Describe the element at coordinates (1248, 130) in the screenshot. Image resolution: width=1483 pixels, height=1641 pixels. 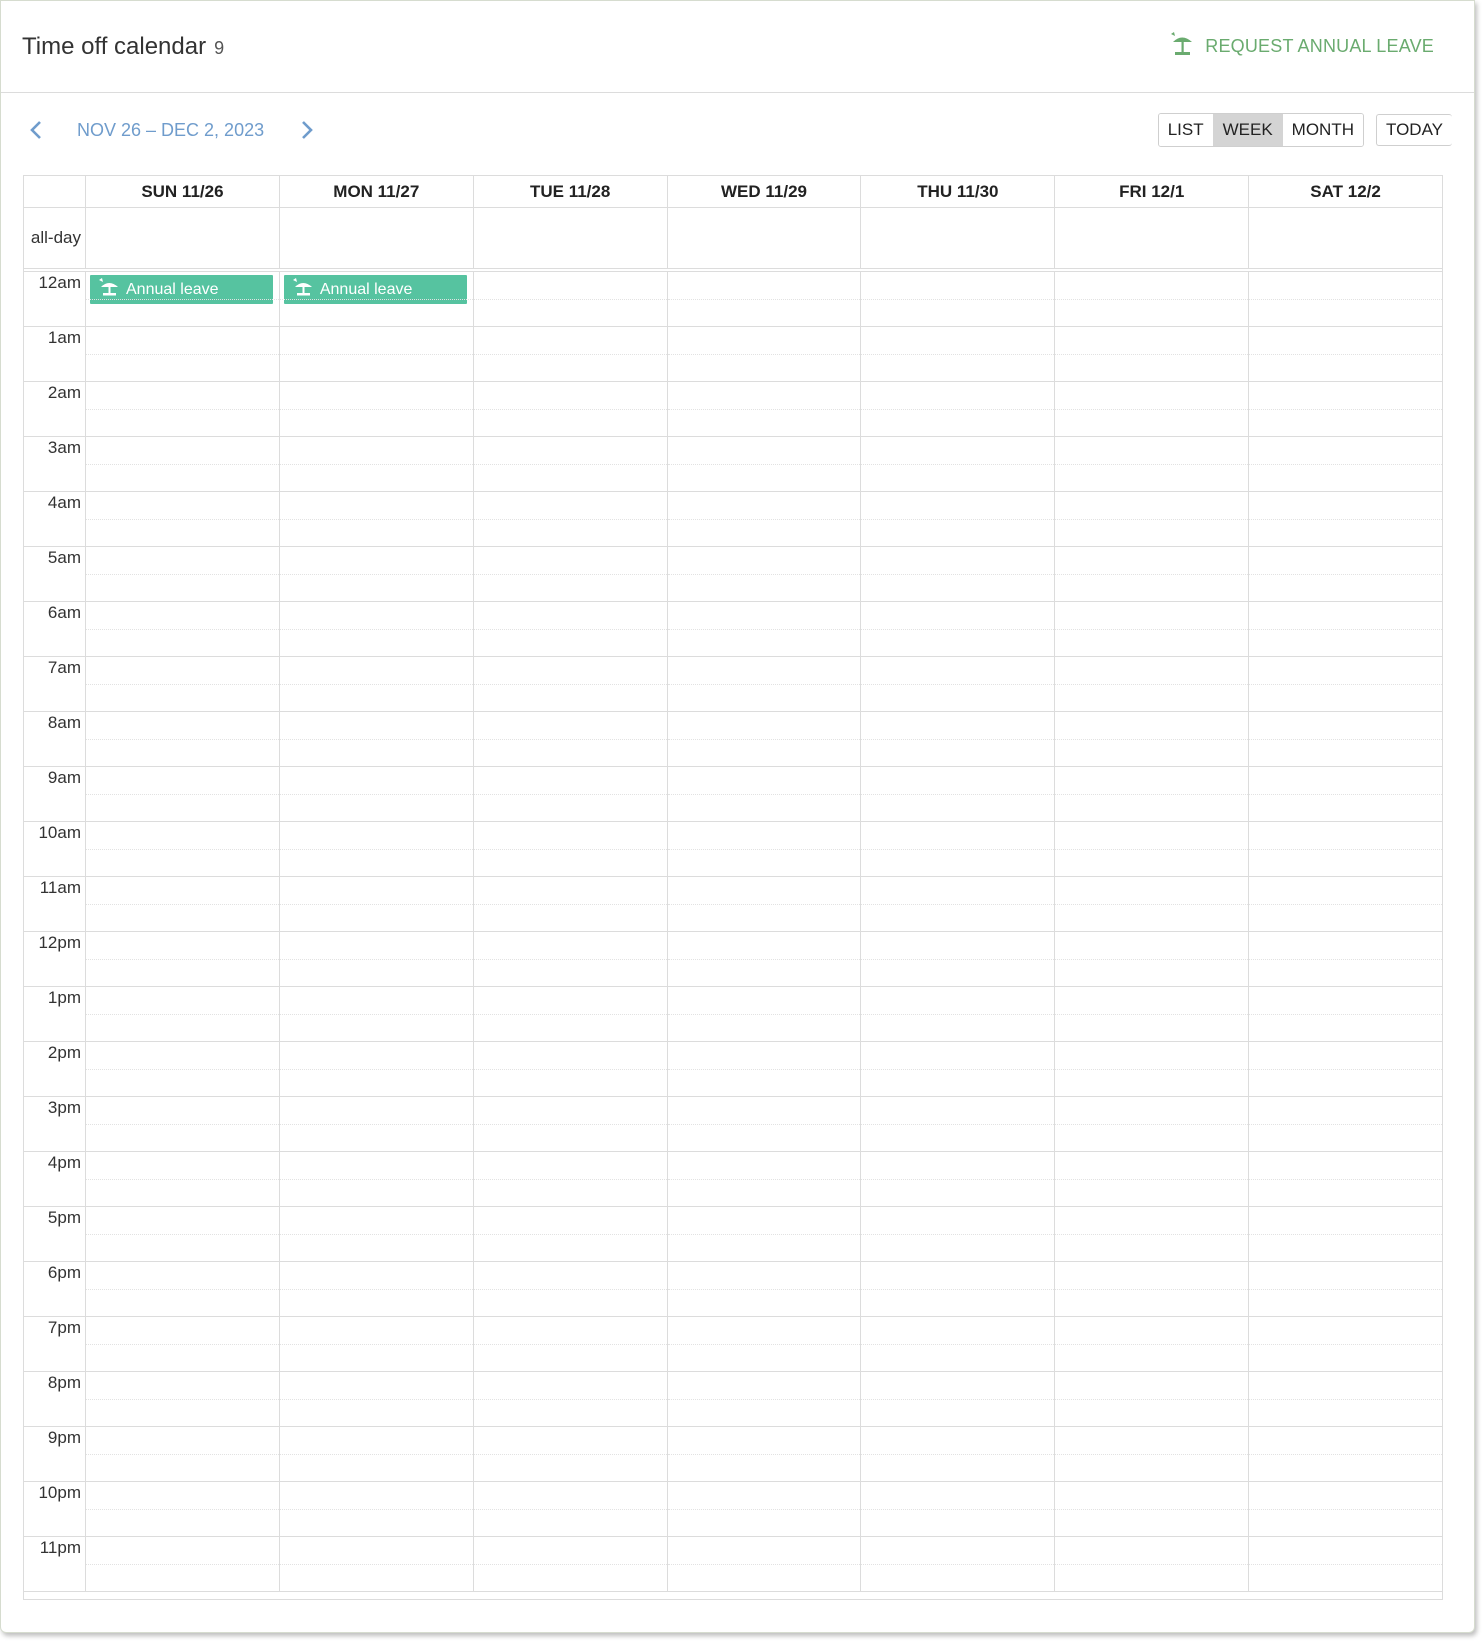
I see `week-view-button: WEEK` at that location.